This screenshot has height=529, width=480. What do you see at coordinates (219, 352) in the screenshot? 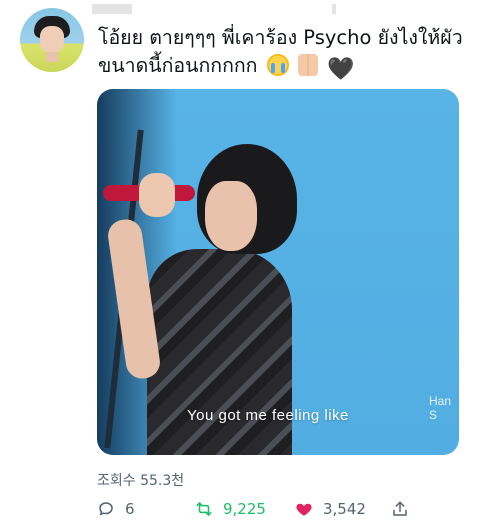
I see `performer-shirt` at bounding box center [219, 352].